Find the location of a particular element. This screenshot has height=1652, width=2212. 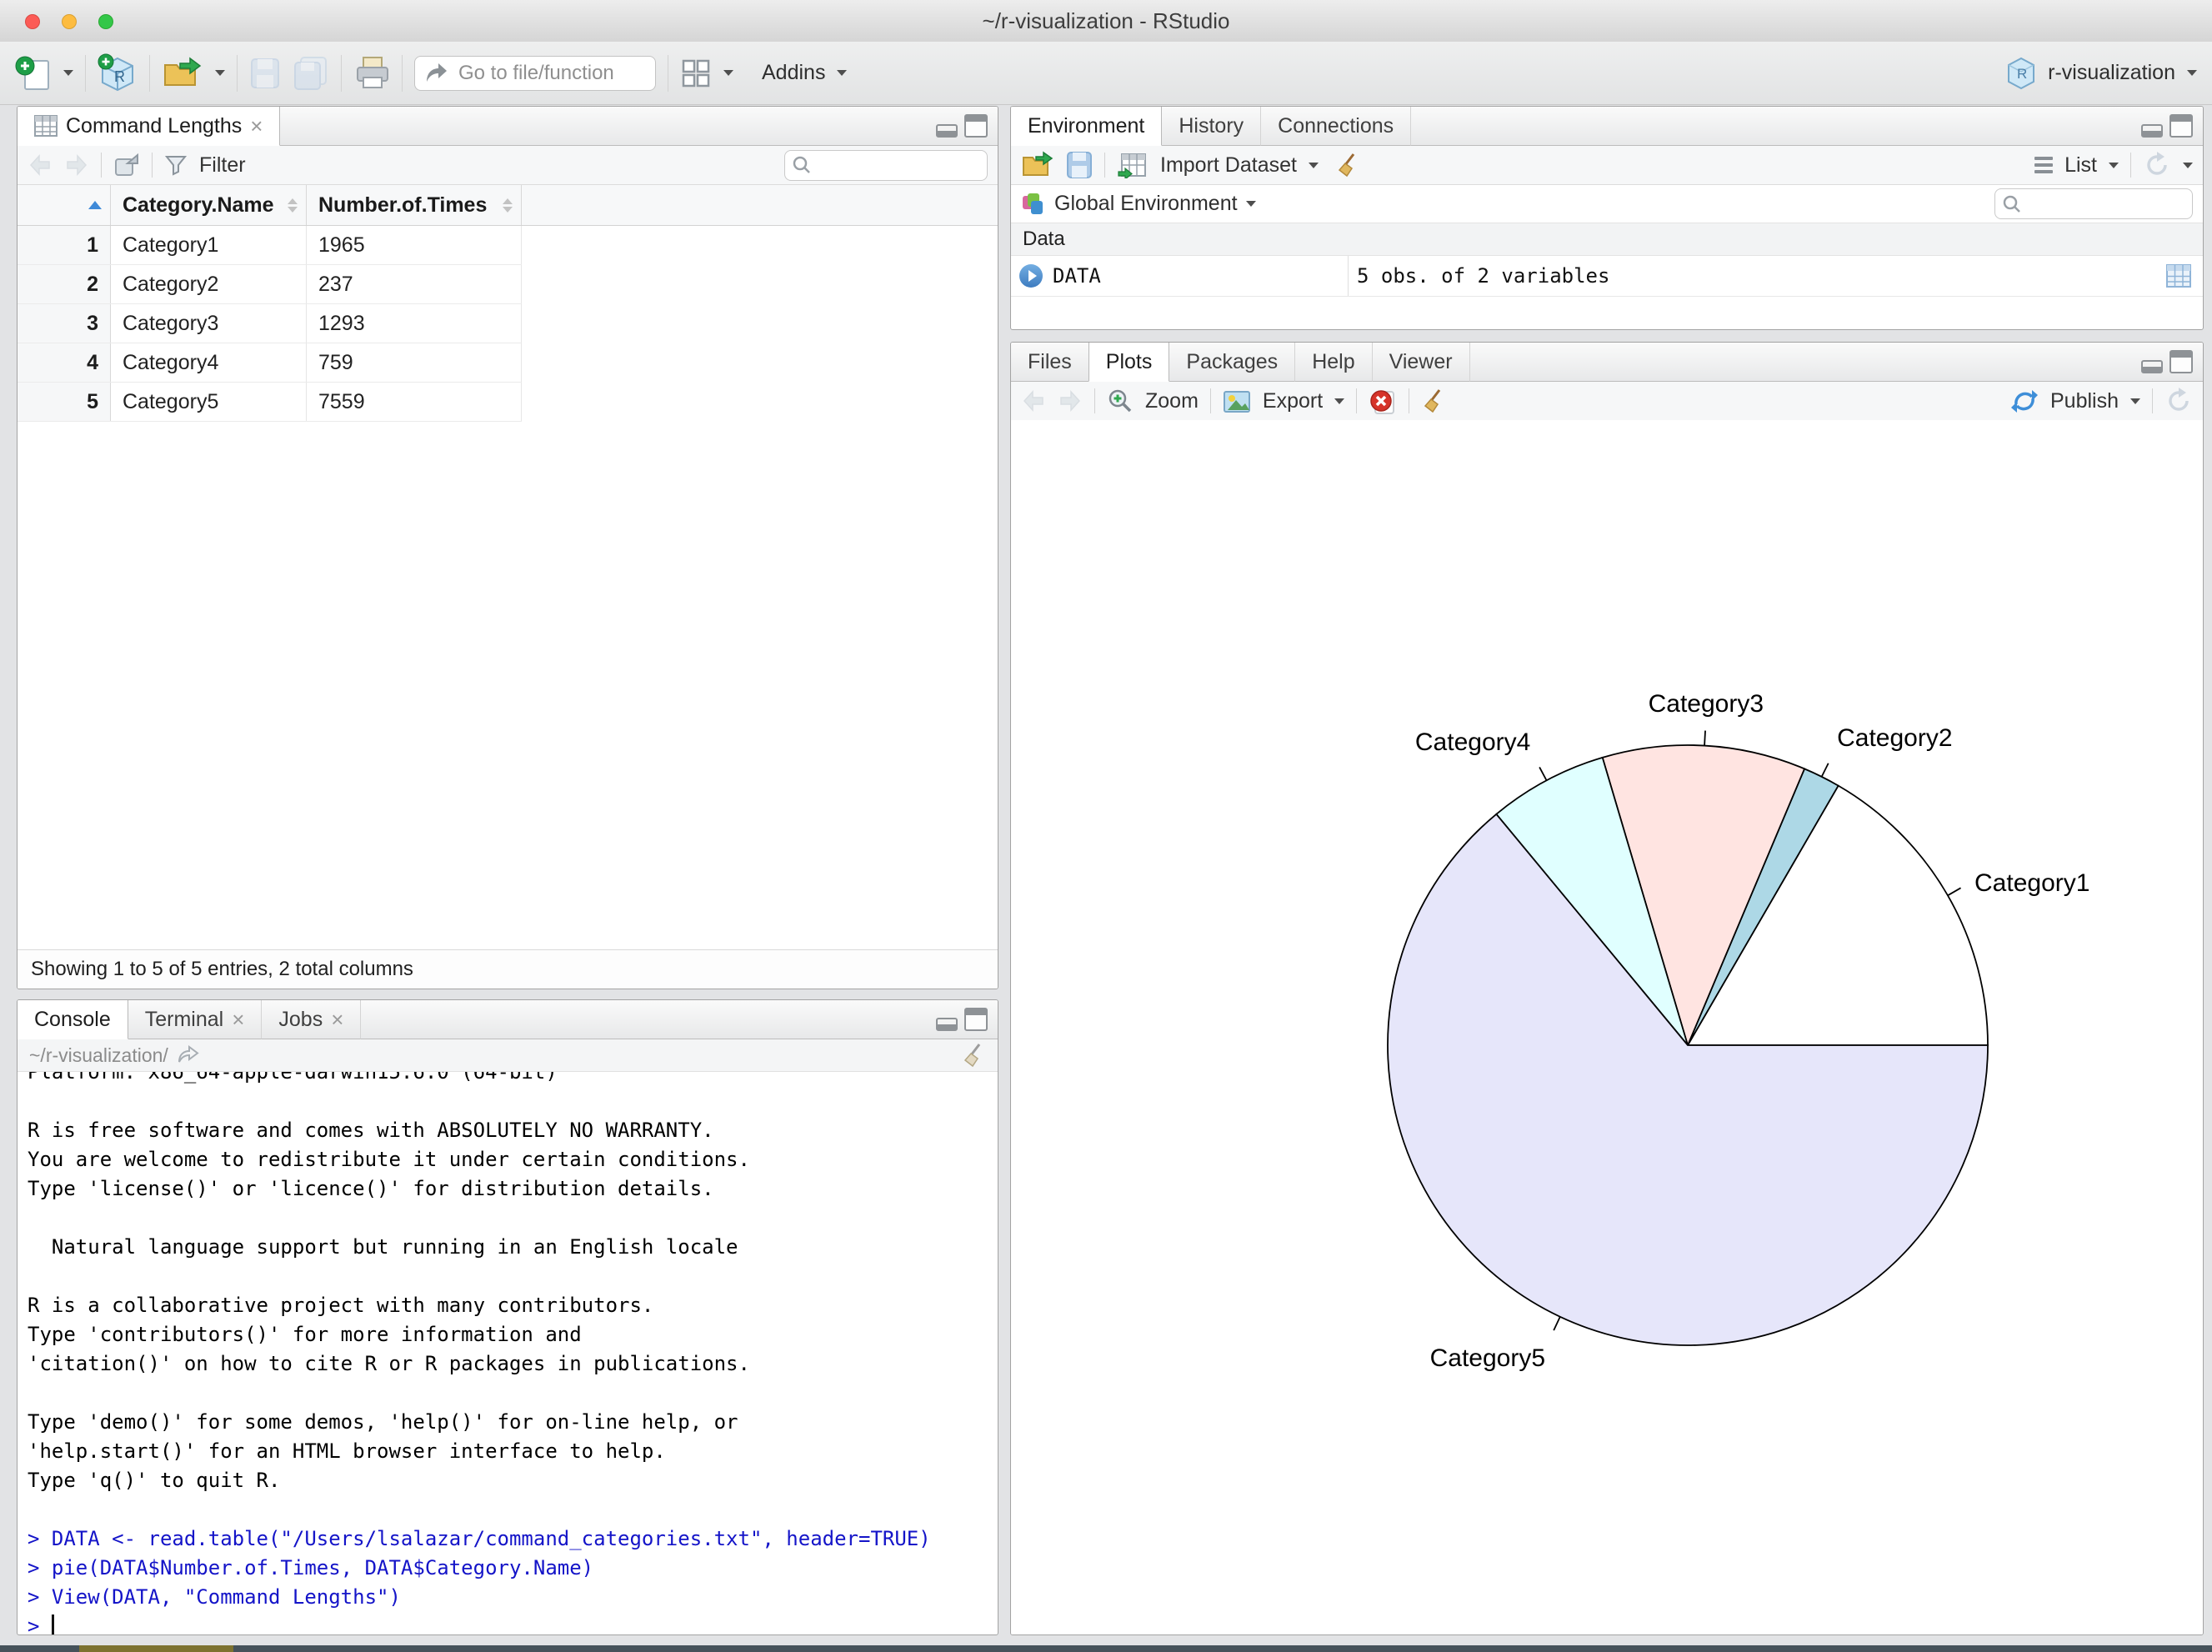

environment-object-row: DATA 5 obs. of 2 variables is located at coordinates (1607, 276).